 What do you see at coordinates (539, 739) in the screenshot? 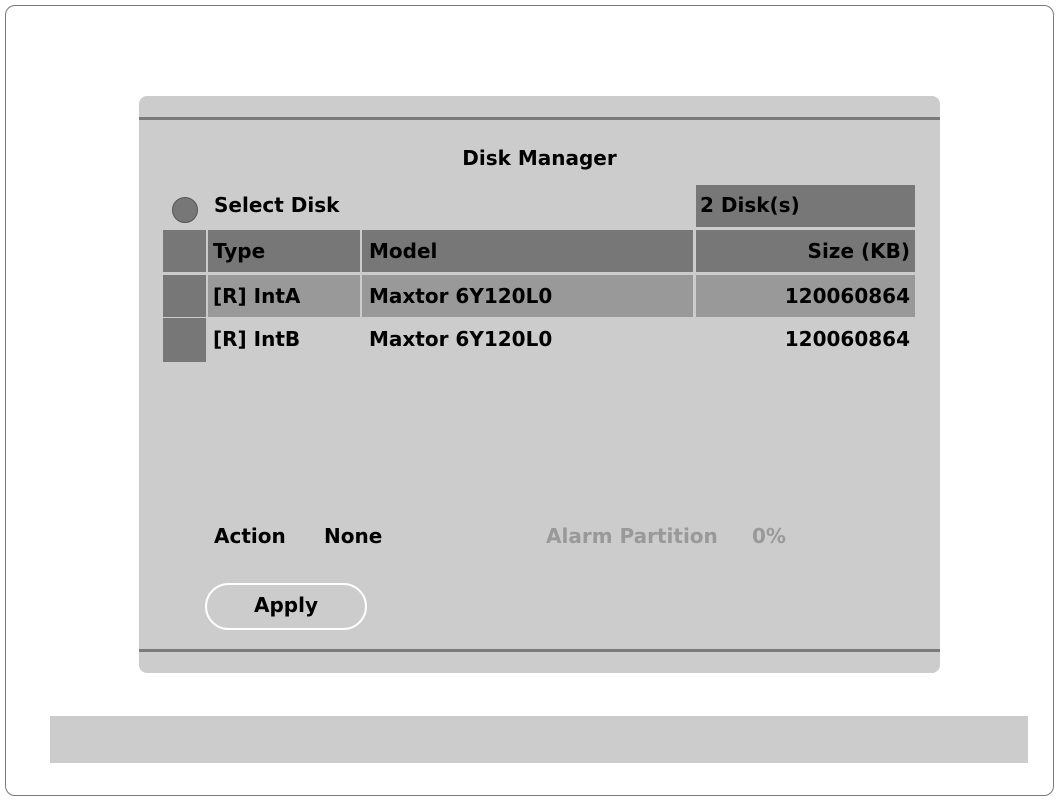
I see `status-bar` at bounding box center [539, 739].